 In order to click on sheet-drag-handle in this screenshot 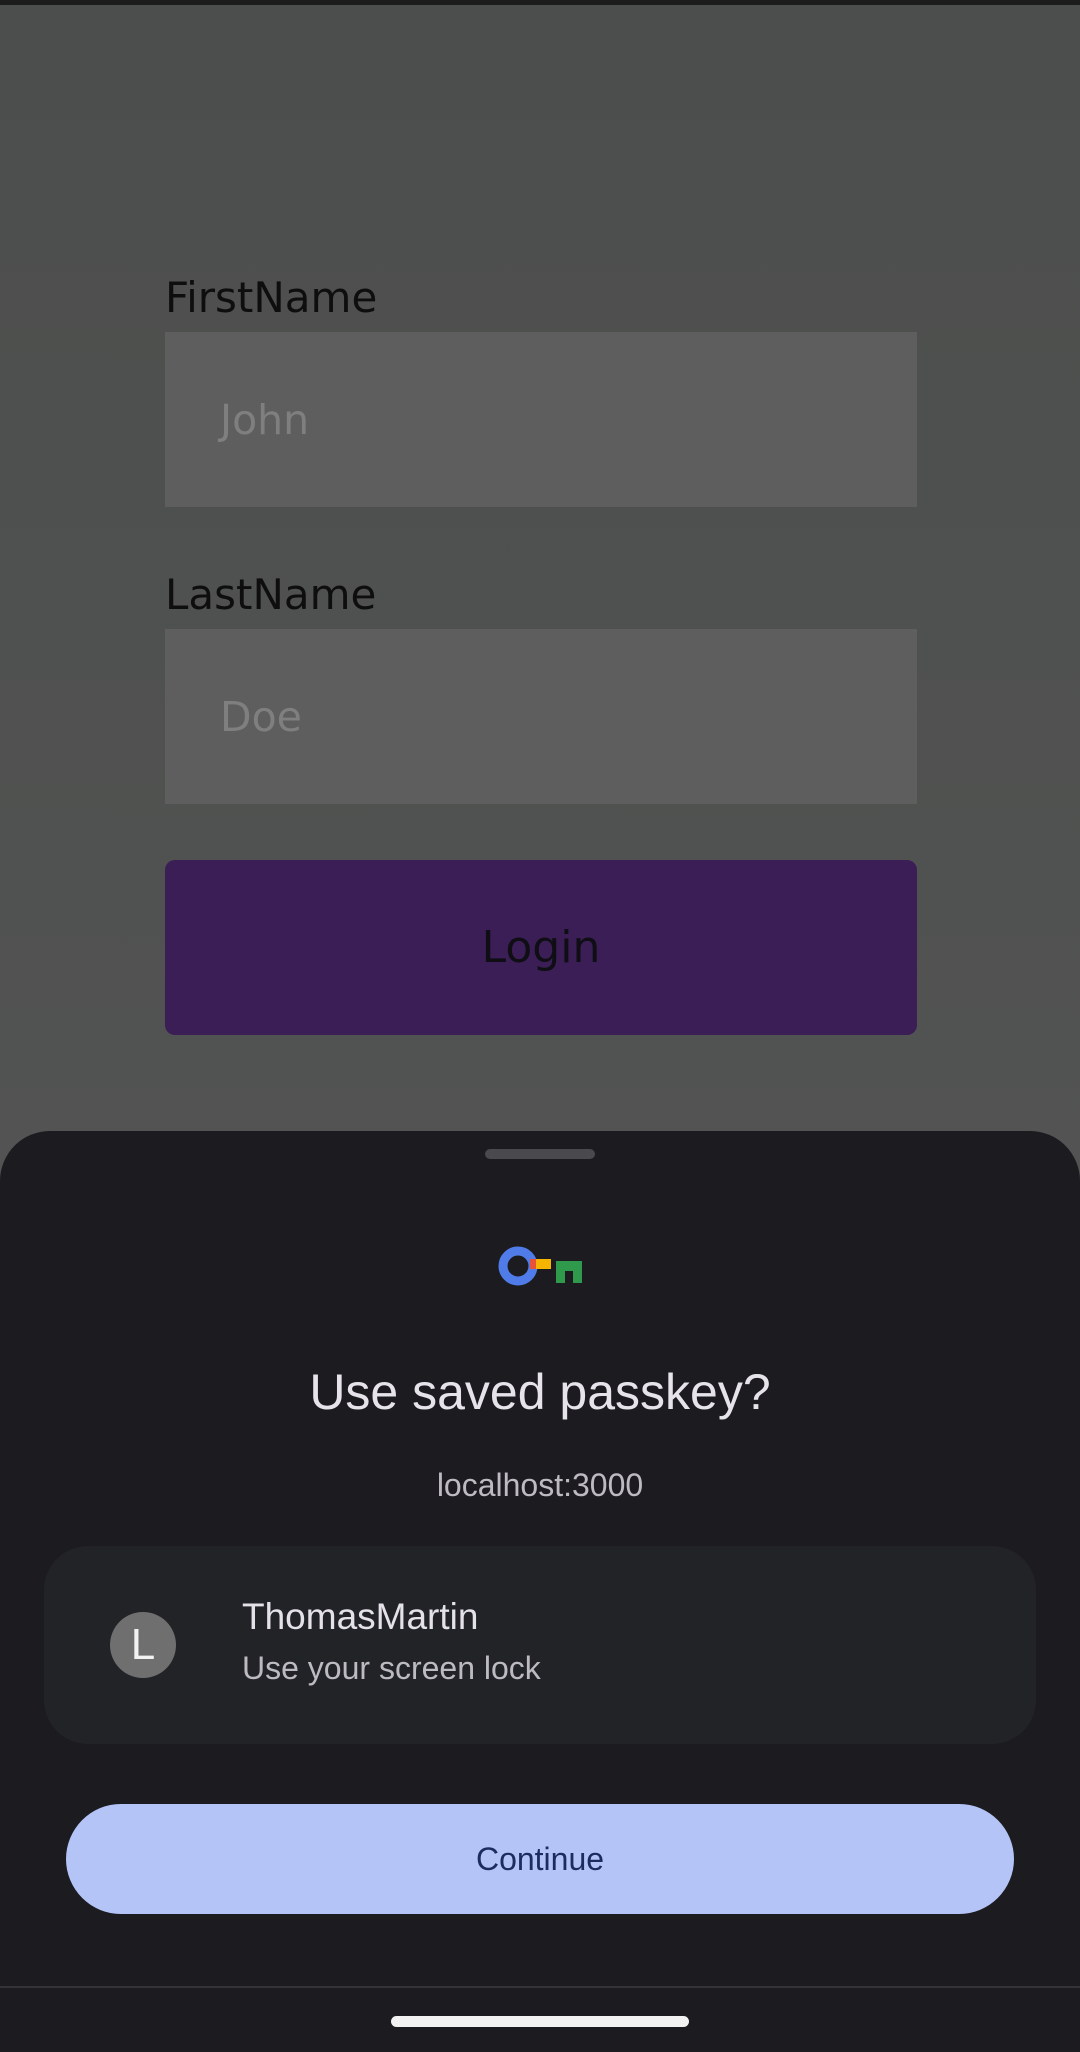, I will do `click(540, 1154)`.